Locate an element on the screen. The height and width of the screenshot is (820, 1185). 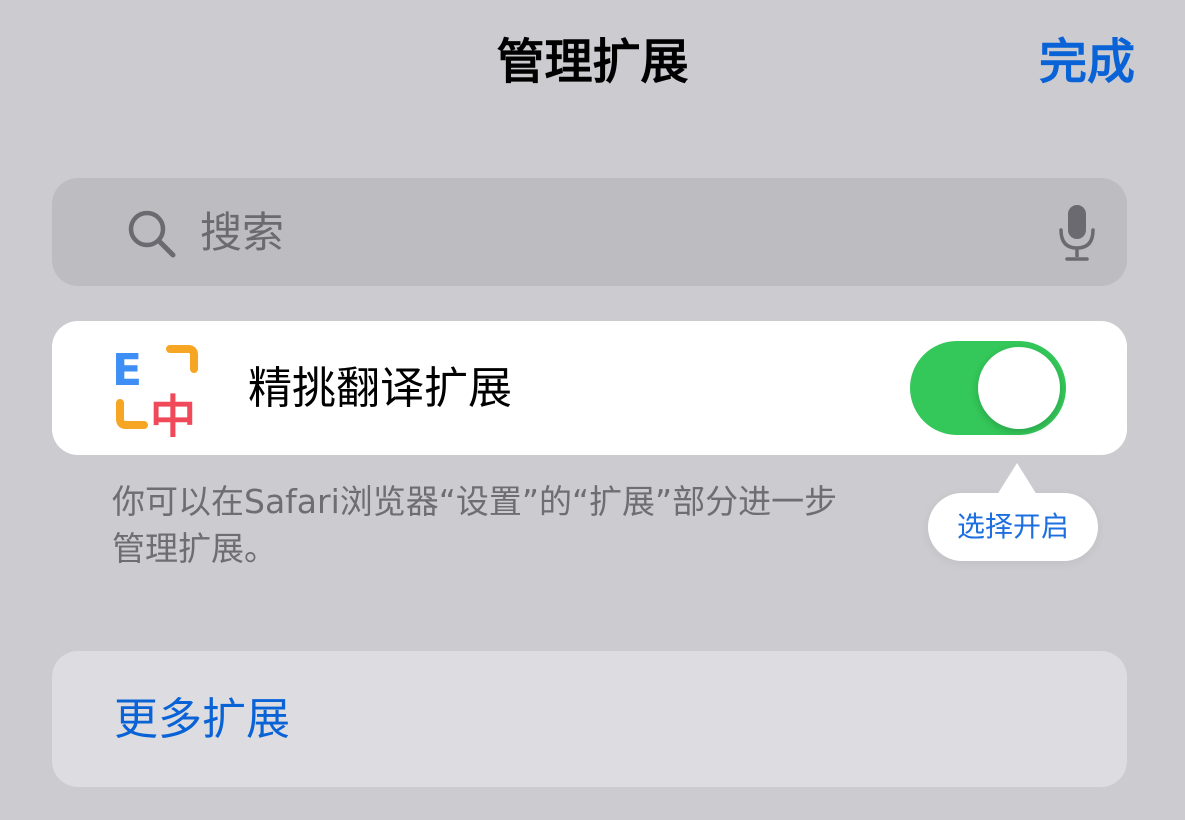
extension-name: 精挑翻译扩展 is located at coordinates (380, 388).